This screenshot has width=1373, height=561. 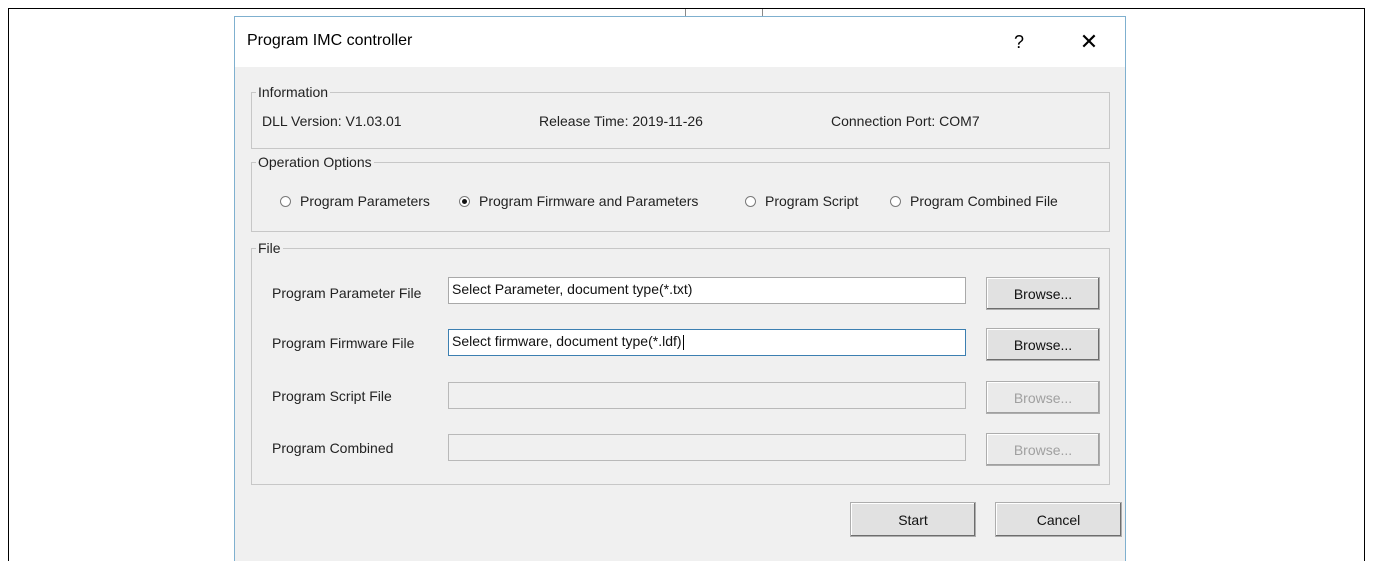 I want to click on page-frame-right, so click(x=1364, y=284).